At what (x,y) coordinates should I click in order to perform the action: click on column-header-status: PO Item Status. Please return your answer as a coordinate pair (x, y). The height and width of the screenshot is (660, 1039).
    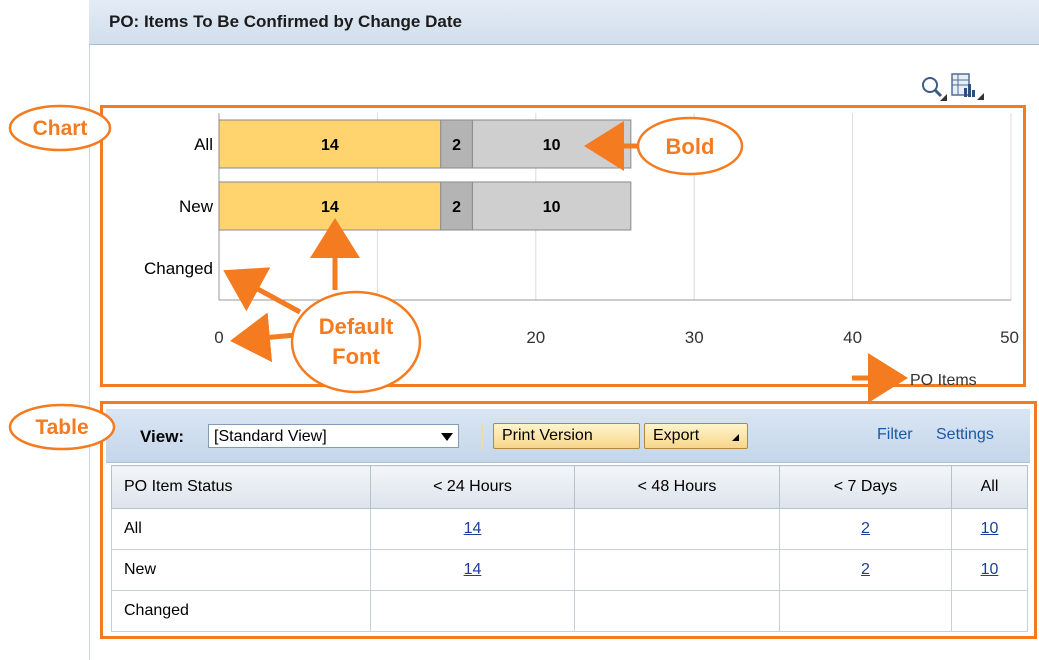
    Looking at the image, I should click on (241, 487).